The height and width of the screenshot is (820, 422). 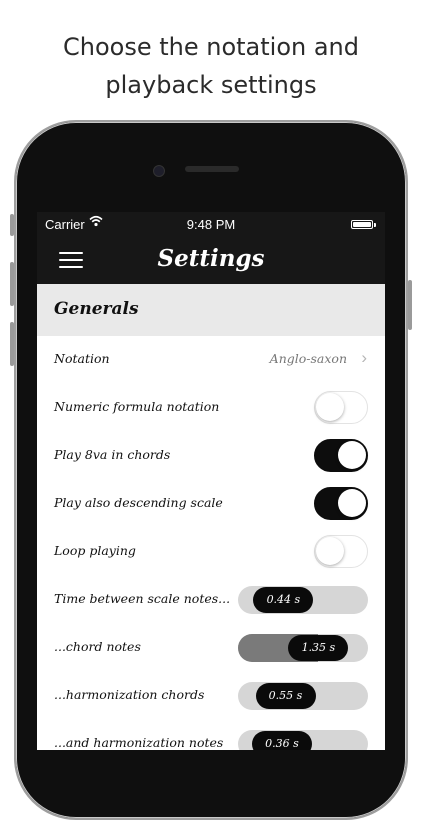 What do you see at coordinates (139, 742) in the screenshot?
I see `harmonization-notes-time-label: ...and harmonization notes` at bounding box center [139, 742].